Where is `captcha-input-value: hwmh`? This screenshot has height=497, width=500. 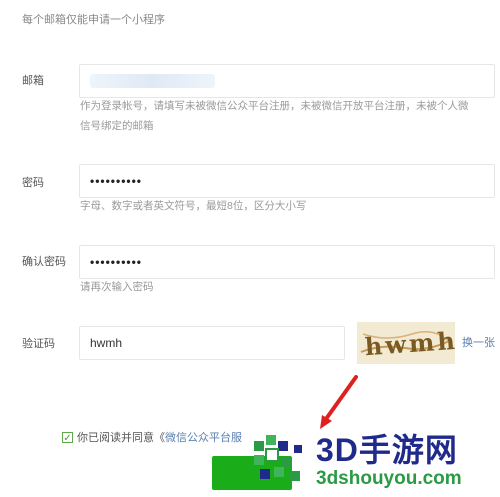
captcha-input-value: hwmh is located at coordinates (106, 343).